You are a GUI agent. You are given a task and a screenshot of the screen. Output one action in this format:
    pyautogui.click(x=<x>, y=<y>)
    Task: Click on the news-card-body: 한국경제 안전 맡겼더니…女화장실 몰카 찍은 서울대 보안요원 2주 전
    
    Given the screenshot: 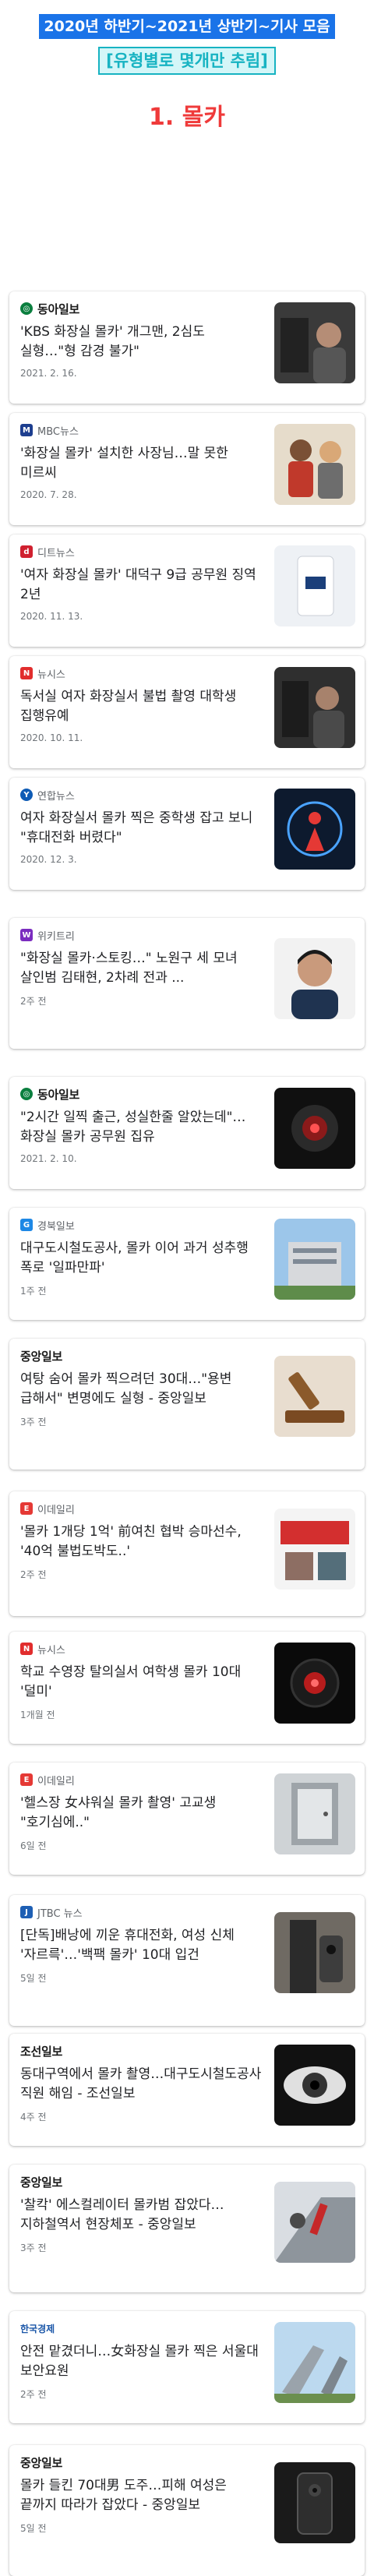 What is the action you would take?
    pyautogui.click(x=141, y=2360)
    